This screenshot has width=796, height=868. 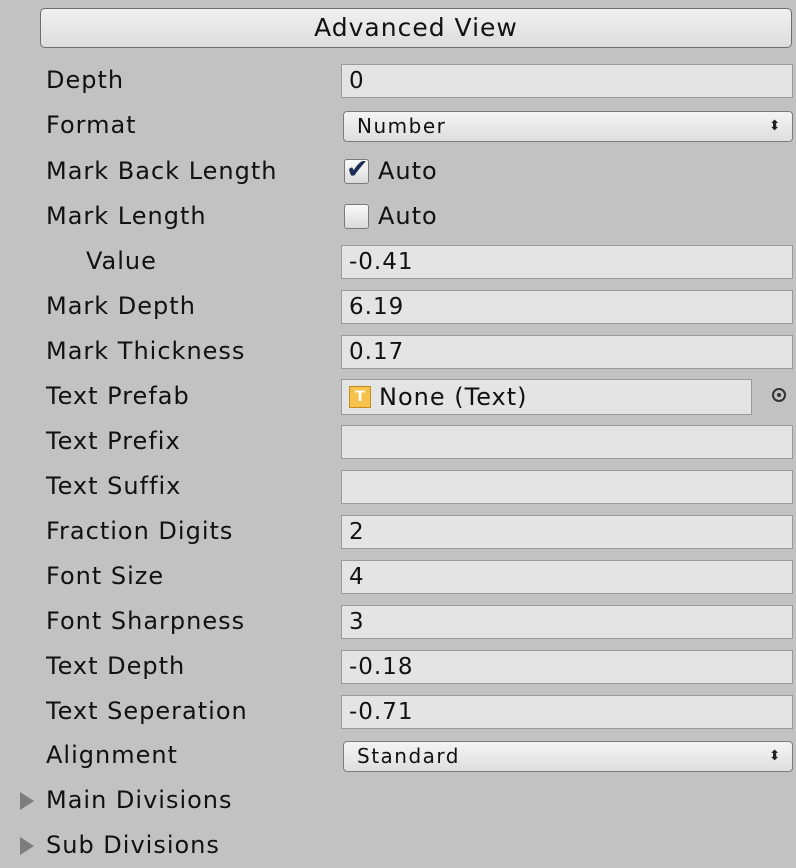 What do you see at coordinates (398, 800) in the screenshot?
I see `foldout-main-divisions: Main Divisions` at bounding box center [398, 800].